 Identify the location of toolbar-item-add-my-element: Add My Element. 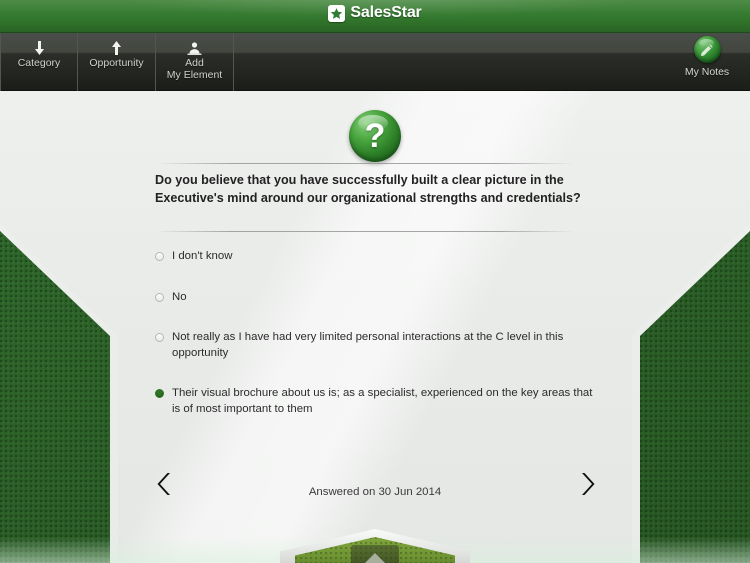
(195, 62).